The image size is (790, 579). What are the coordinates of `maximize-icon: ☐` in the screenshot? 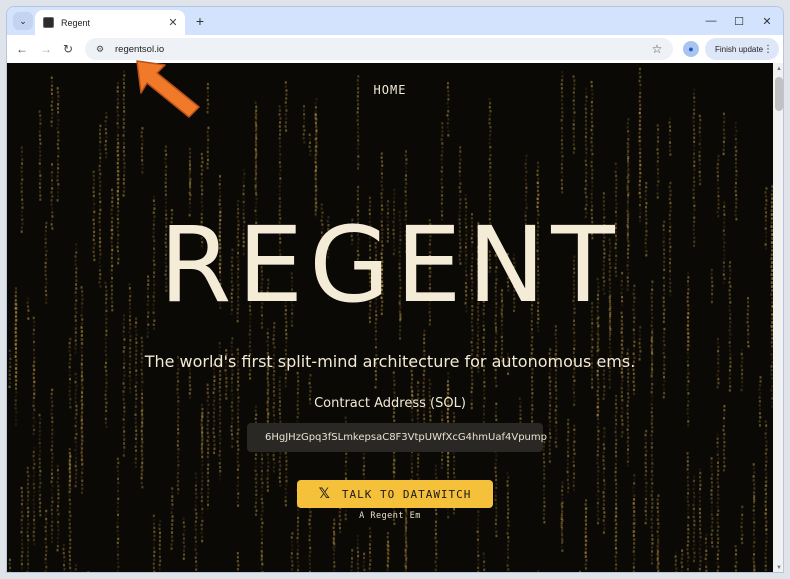 It's located at (739, 21).